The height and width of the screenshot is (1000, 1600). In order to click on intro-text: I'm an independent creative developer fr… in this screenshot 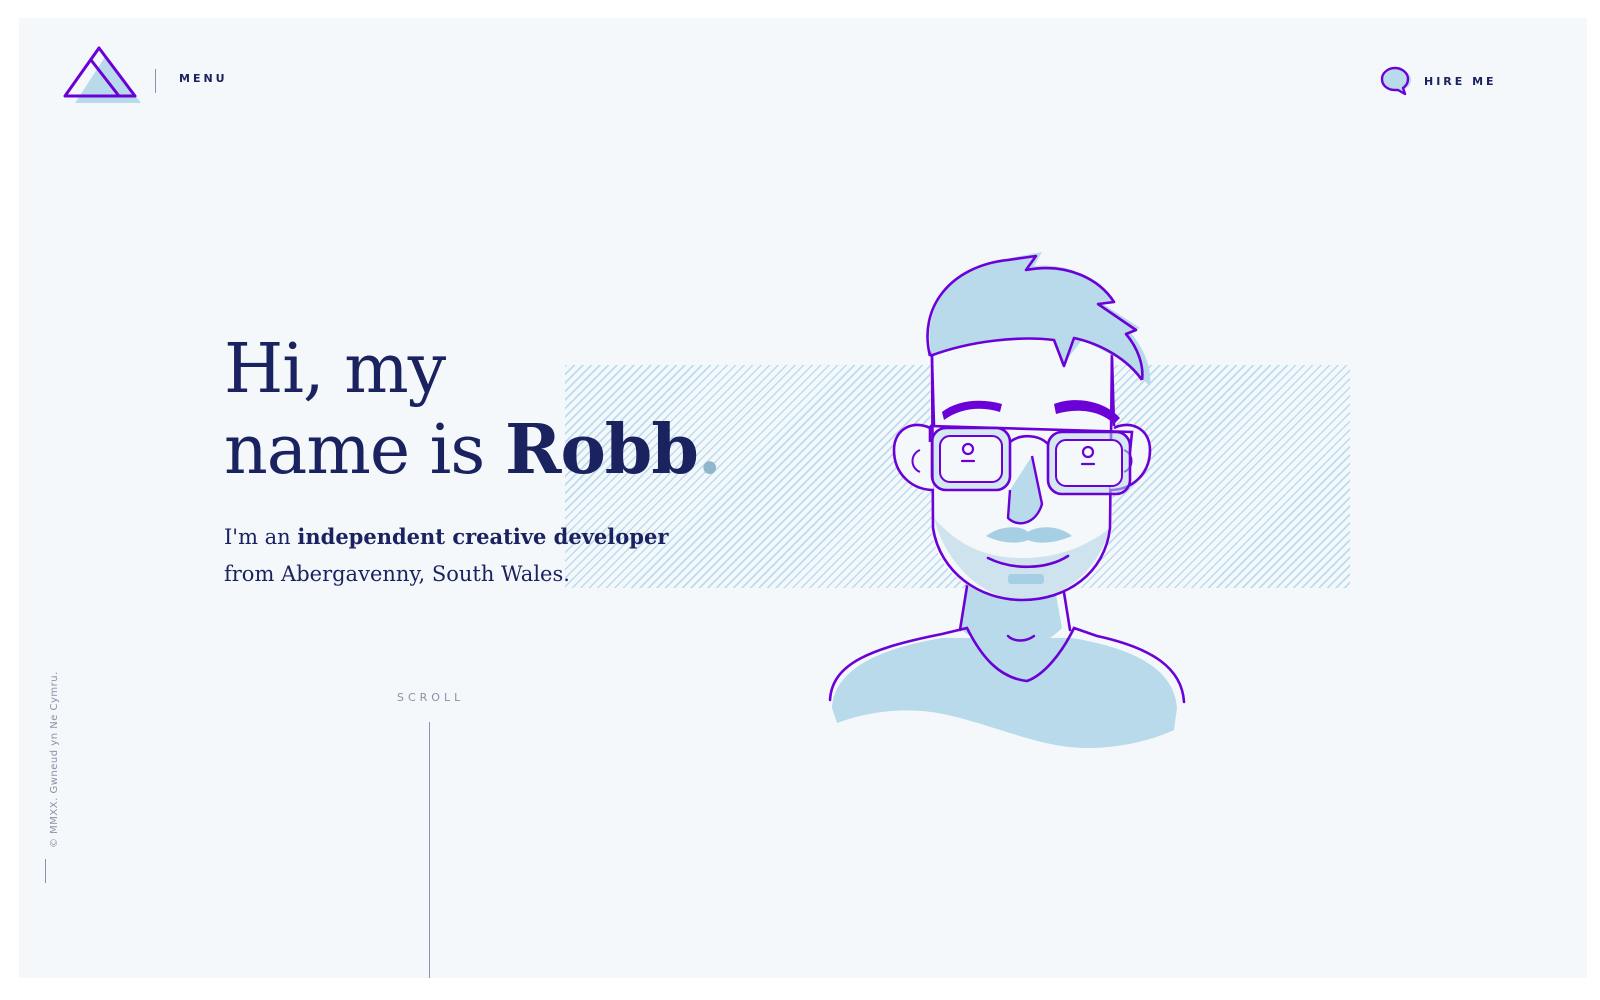, I will do `click(446, 555)`.